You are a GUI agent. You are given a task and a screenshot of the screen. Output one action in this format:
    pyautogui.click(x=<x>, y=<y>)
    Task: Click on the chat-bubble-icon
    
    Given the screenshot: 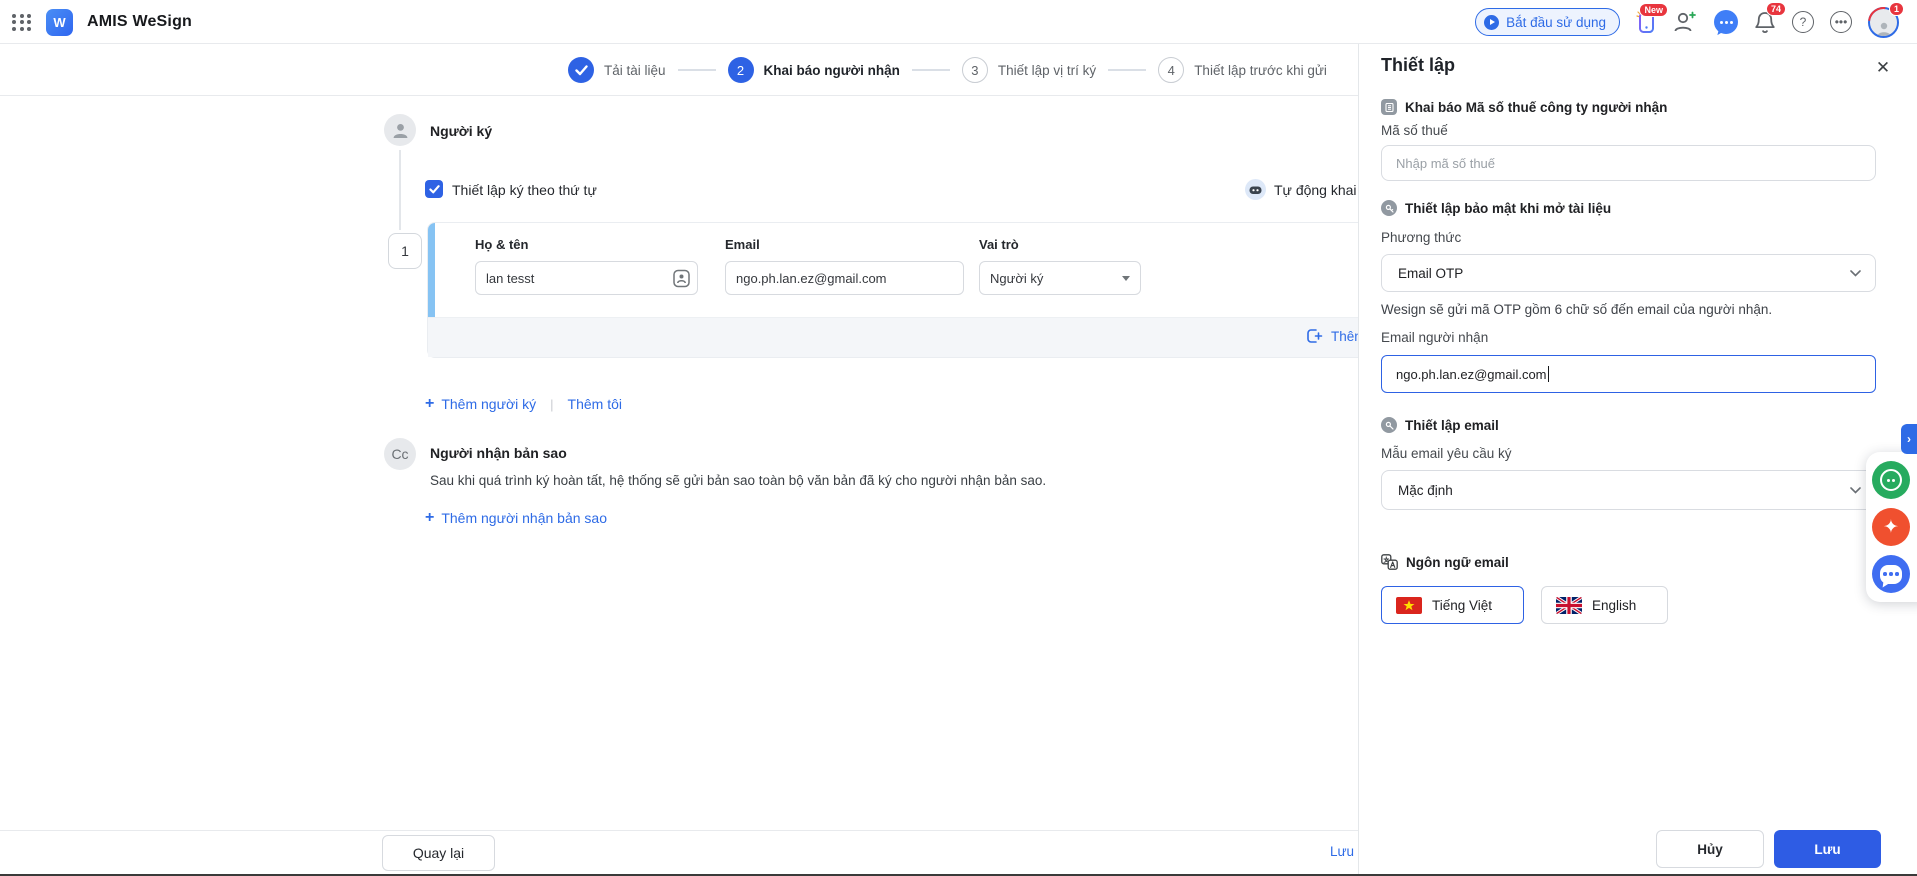 What is the action you would take?
    pyautogui.click(x=1726, y=22)
    